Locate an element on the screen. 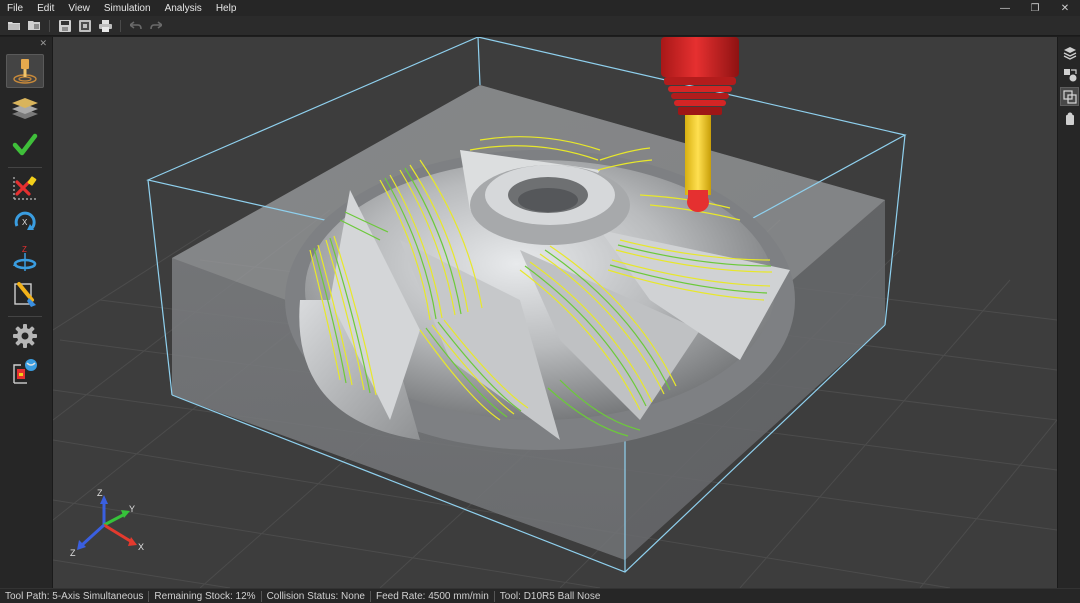  left-tool-panel: ✕ X Z is located at coordinates (26, 312).